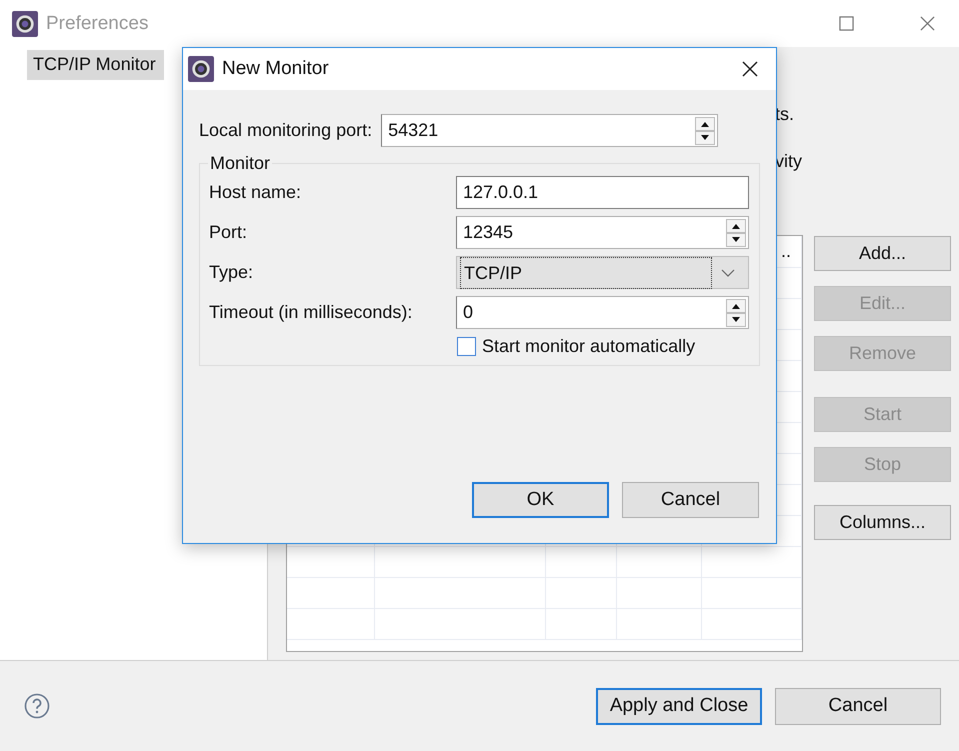  I want to click on dialog-title: New Monitor, so click(275, 69).